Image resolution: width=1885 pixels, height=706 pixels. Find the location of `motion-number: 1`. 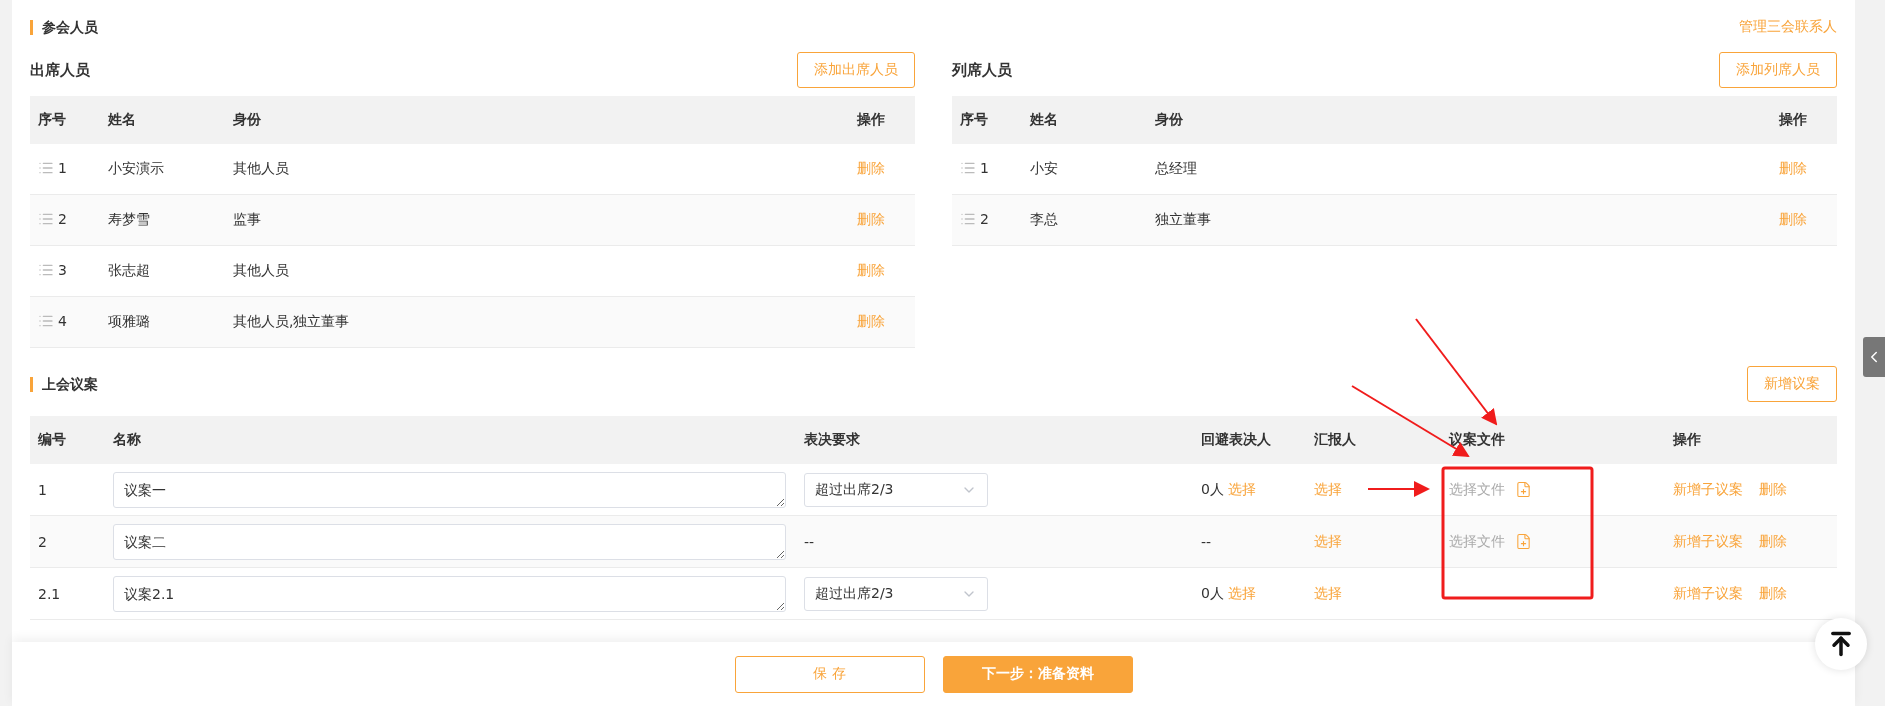

motion-number: 1 is located at coordinates (42, 489).